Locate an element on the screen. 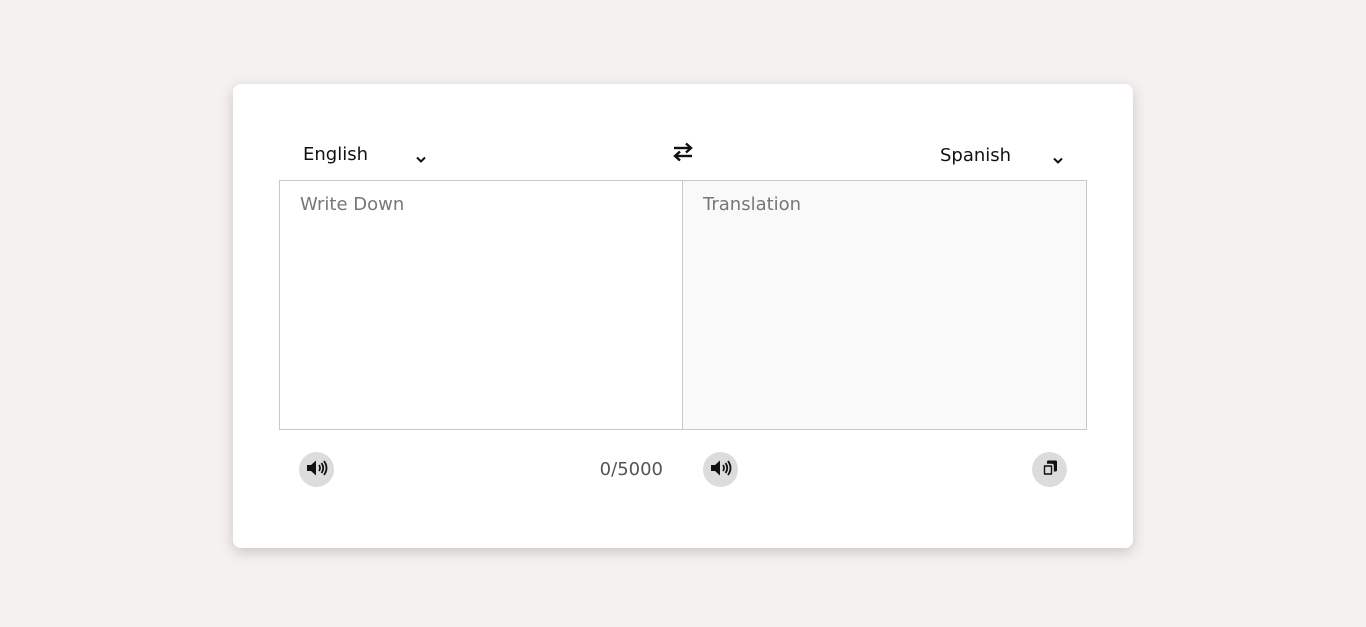  copy-icon is located at coordinates (1050, 470).